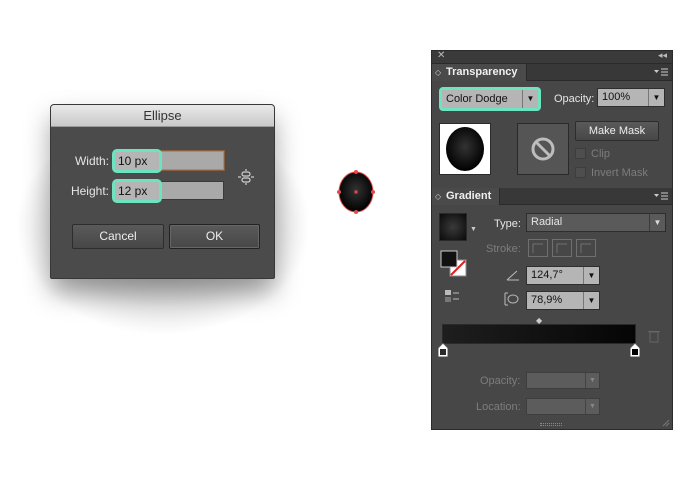 The width and height of the screenshot is (694, 485). What do you see at coordinates (454, 264) in the screenshot?
I see `fill-stroke-icon` at bounding box center [454, 264].